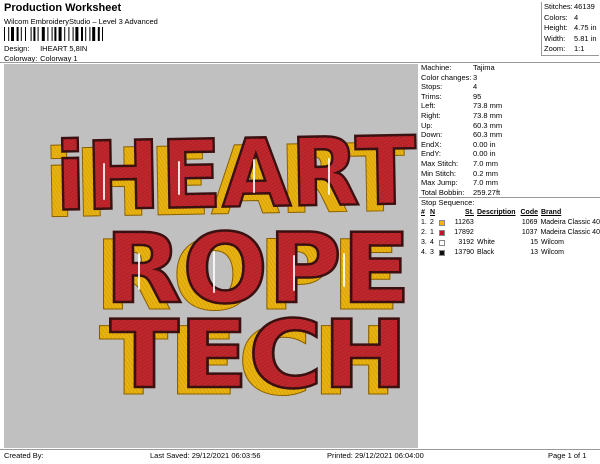 This screenshot has height=464, width=600. I want to click on machine-info-value: Tajima, so click(484, 67).